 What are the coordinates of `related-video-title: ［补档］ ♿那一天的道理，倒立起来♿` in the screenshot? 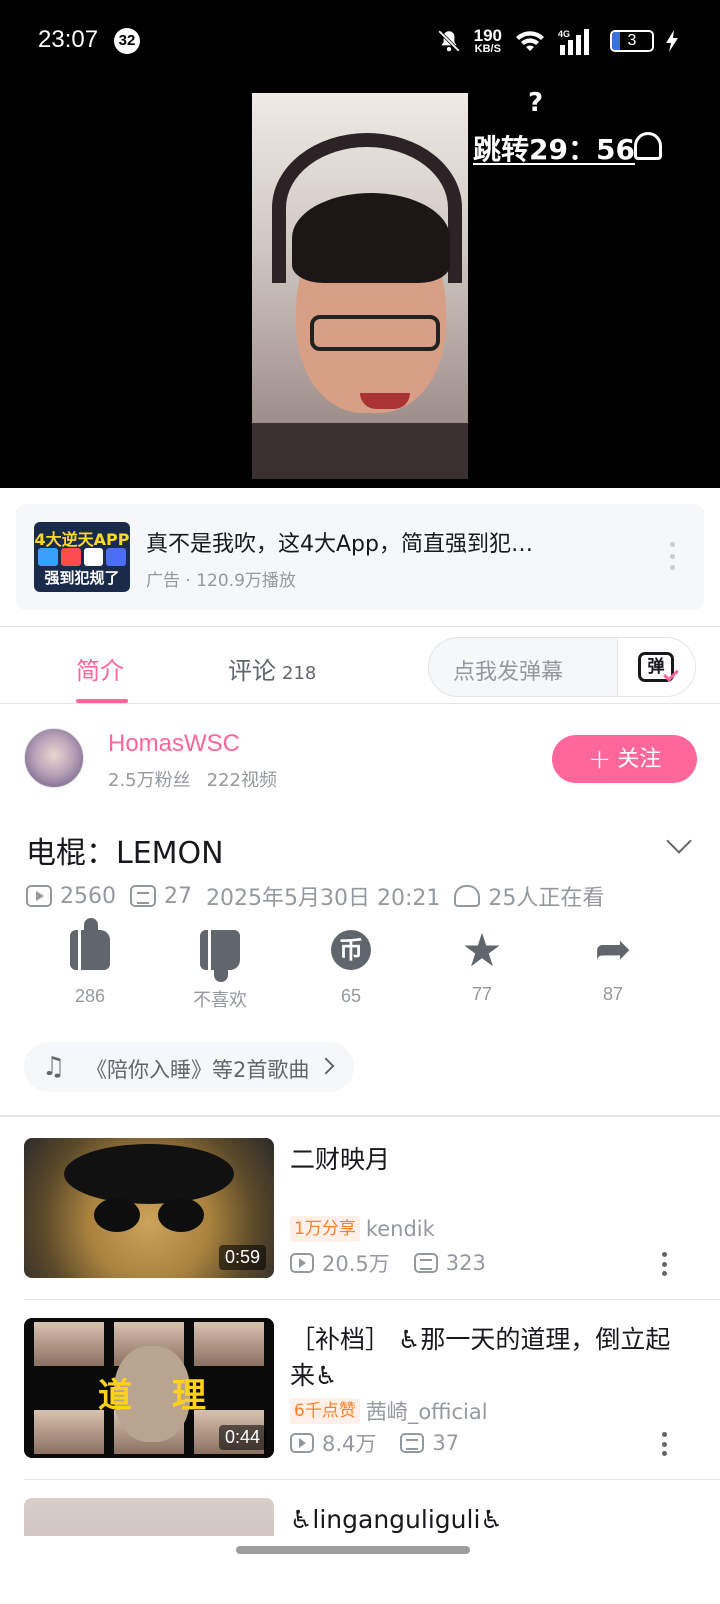 It's located at (480, 1357).